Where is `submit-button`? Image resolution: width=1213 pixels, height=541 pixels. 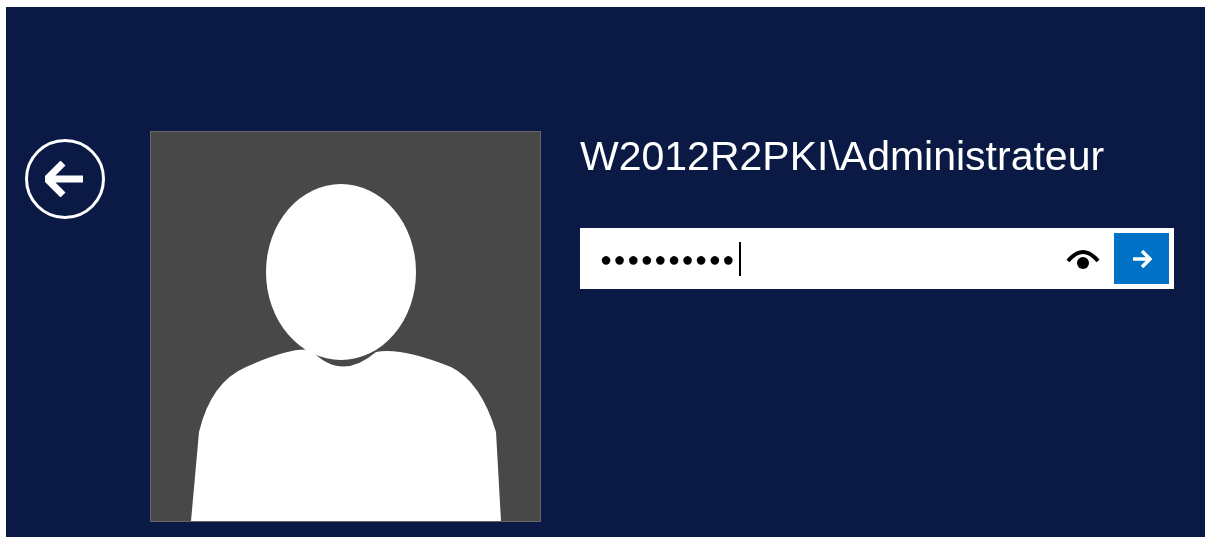 submit-button is located at coordinates (1141, 258).